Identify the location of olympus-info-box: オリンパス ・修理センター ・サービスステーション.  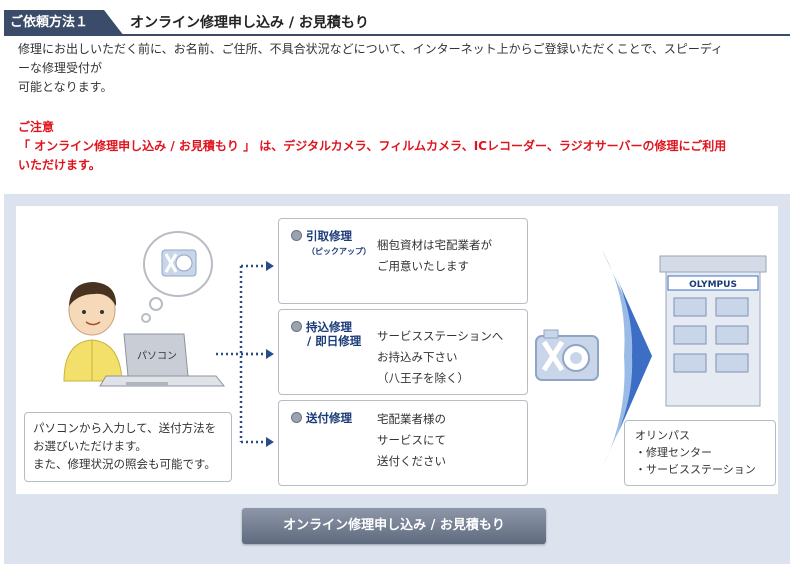
(700, 453).